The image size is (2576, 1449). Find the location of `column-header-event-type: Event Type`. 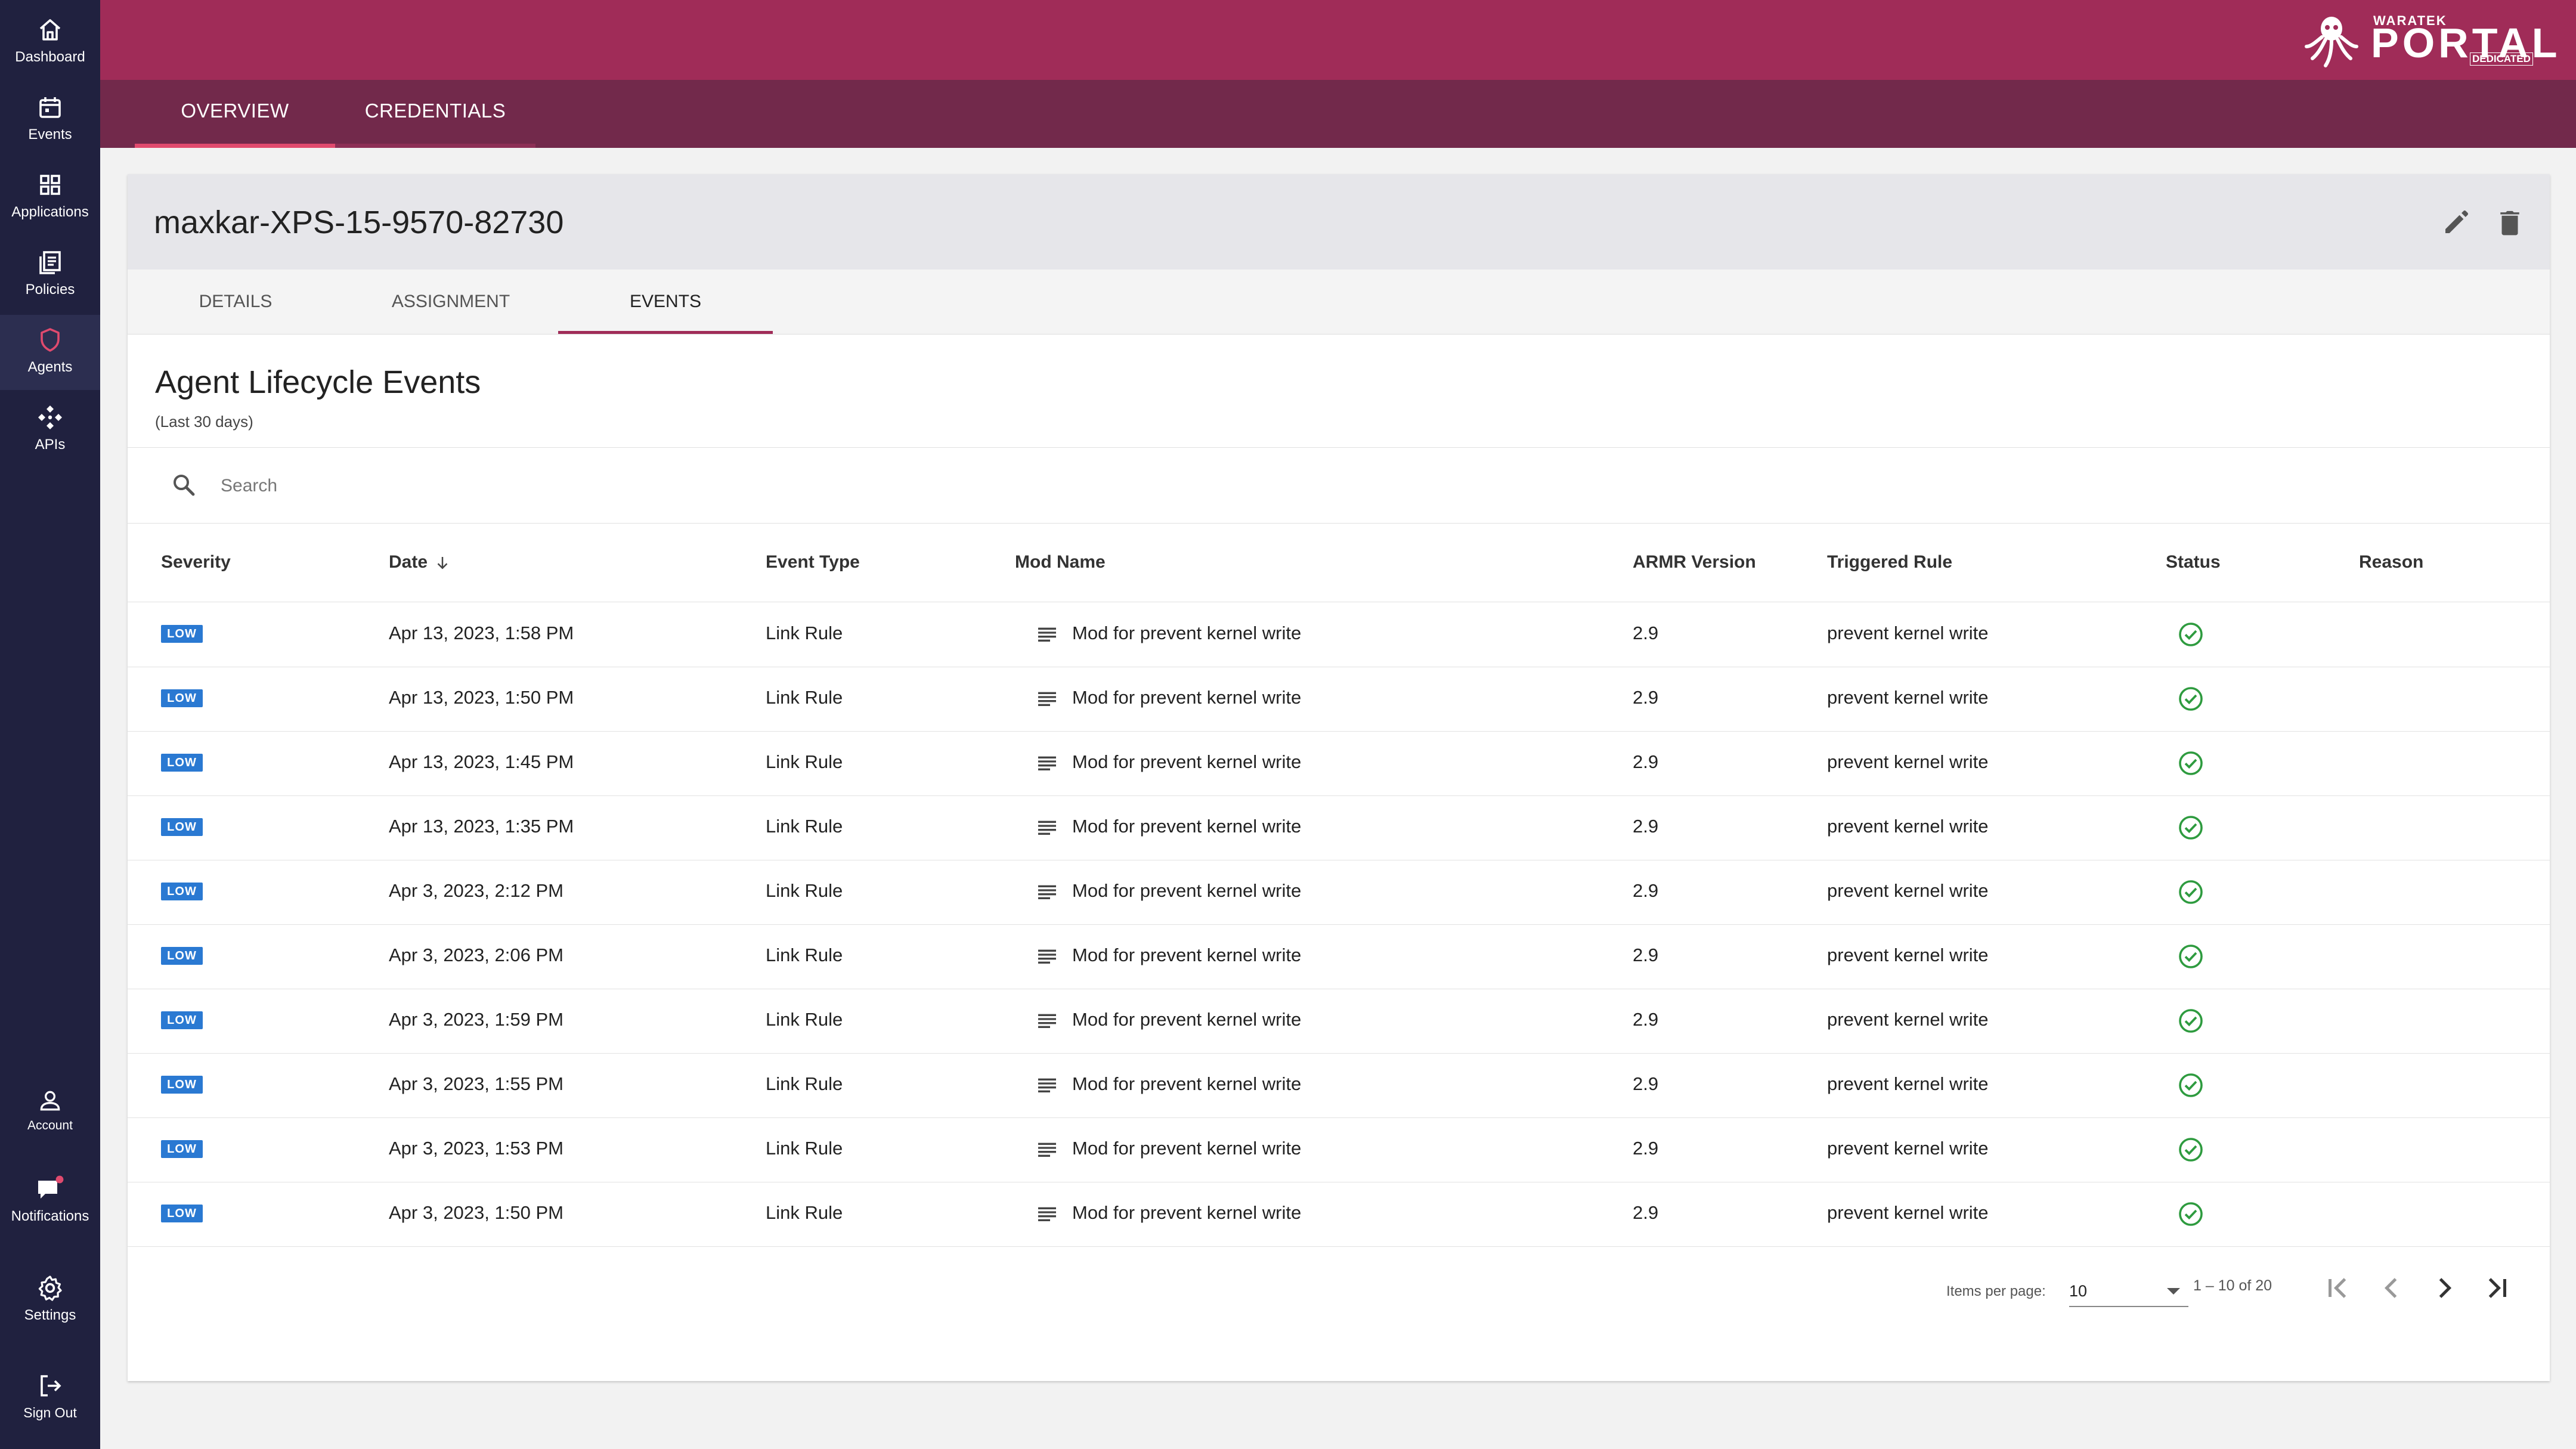

column-header-event-type: Event Type is located at coordinates (813, 562).